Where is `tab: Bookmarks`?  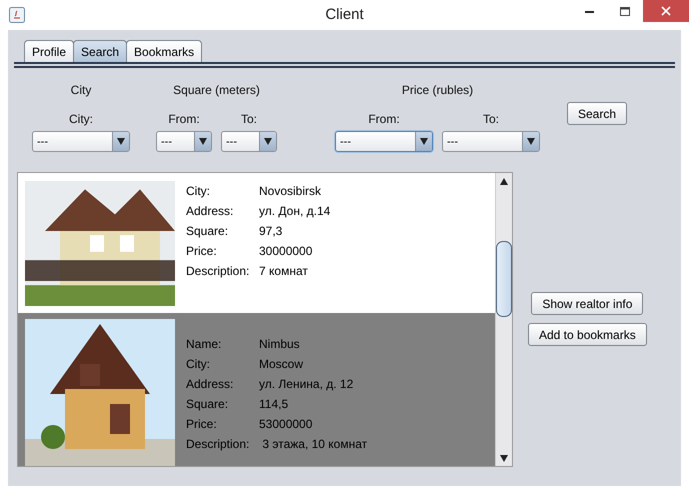
tab: Bookmarks is located at coordinates (164, 51).